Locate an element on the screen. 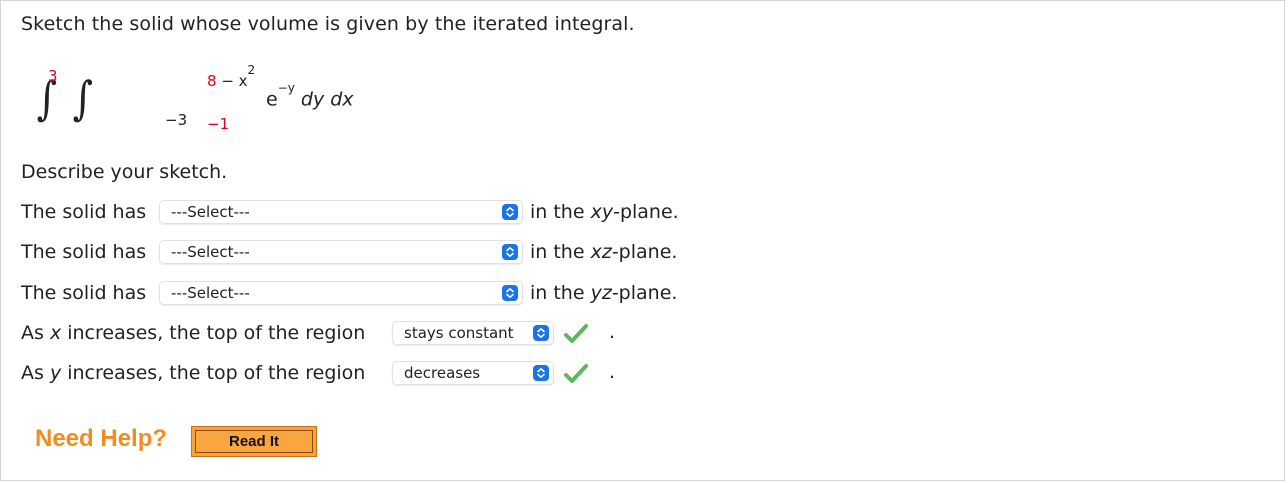 This screenshot has width=1288, height=483. inner-integral-sign: ∫ is located at coordinates (83, 98).